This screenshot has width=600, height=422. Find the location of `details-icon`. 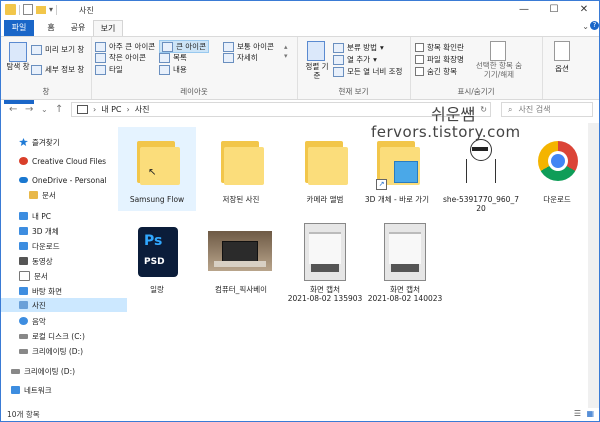

details-icon is located at coordinates (228, 57).